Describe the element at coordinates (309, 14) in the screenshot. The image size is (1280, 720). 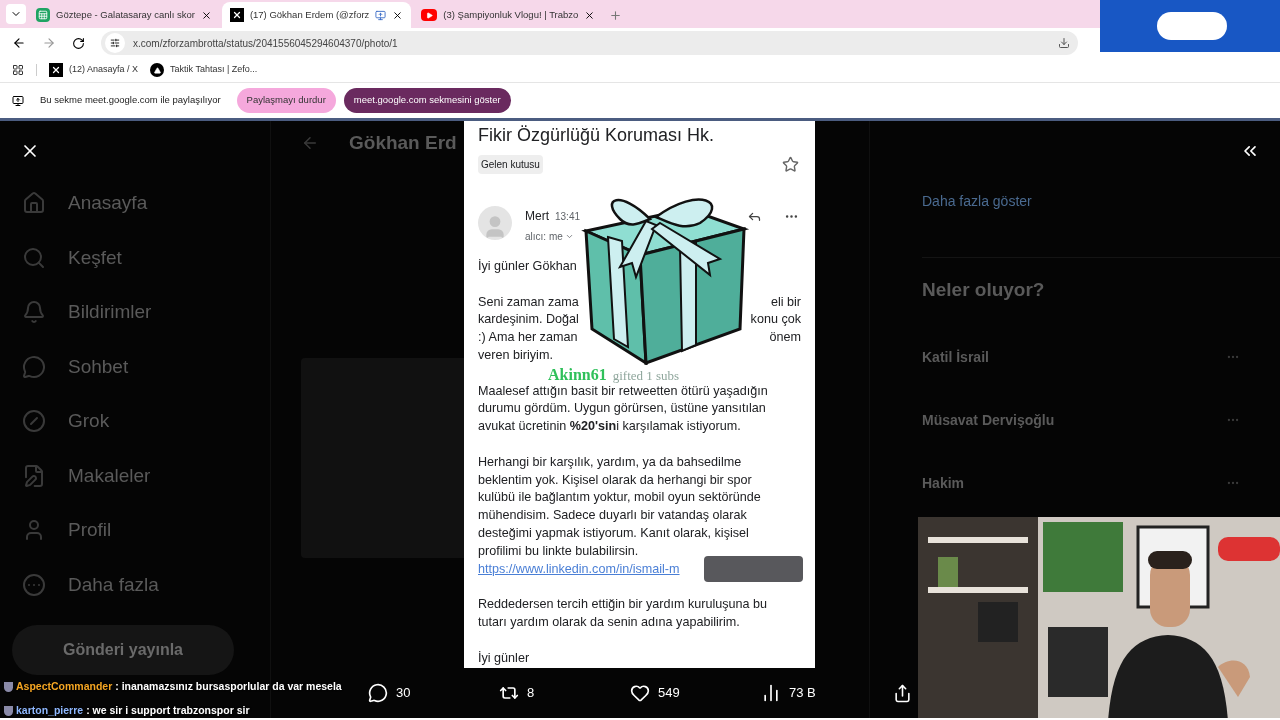
I see `tab-title: (17) Gökhan Erdem (@zforz` at that location.